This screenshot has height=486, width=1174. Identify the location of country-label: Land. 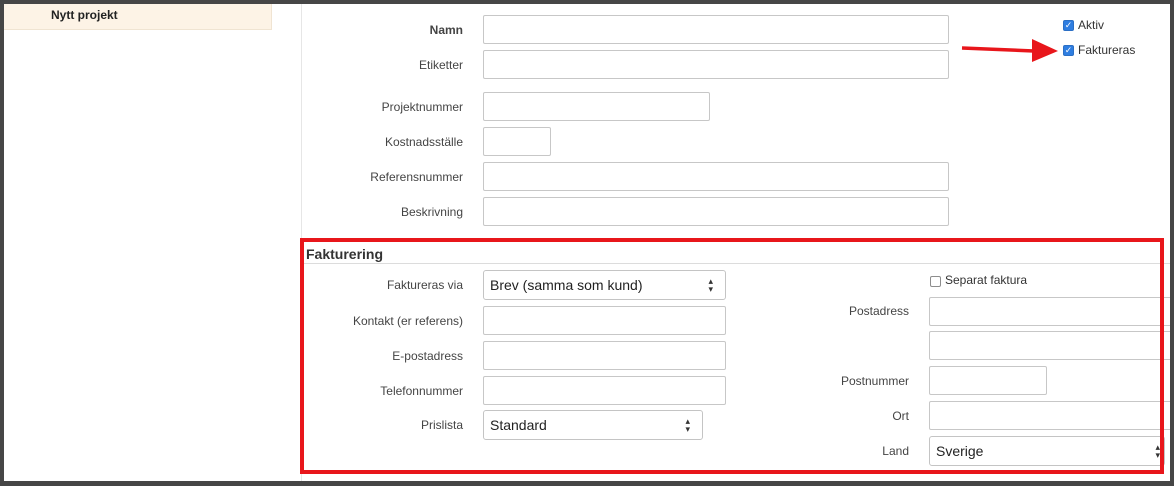
(895, 451).